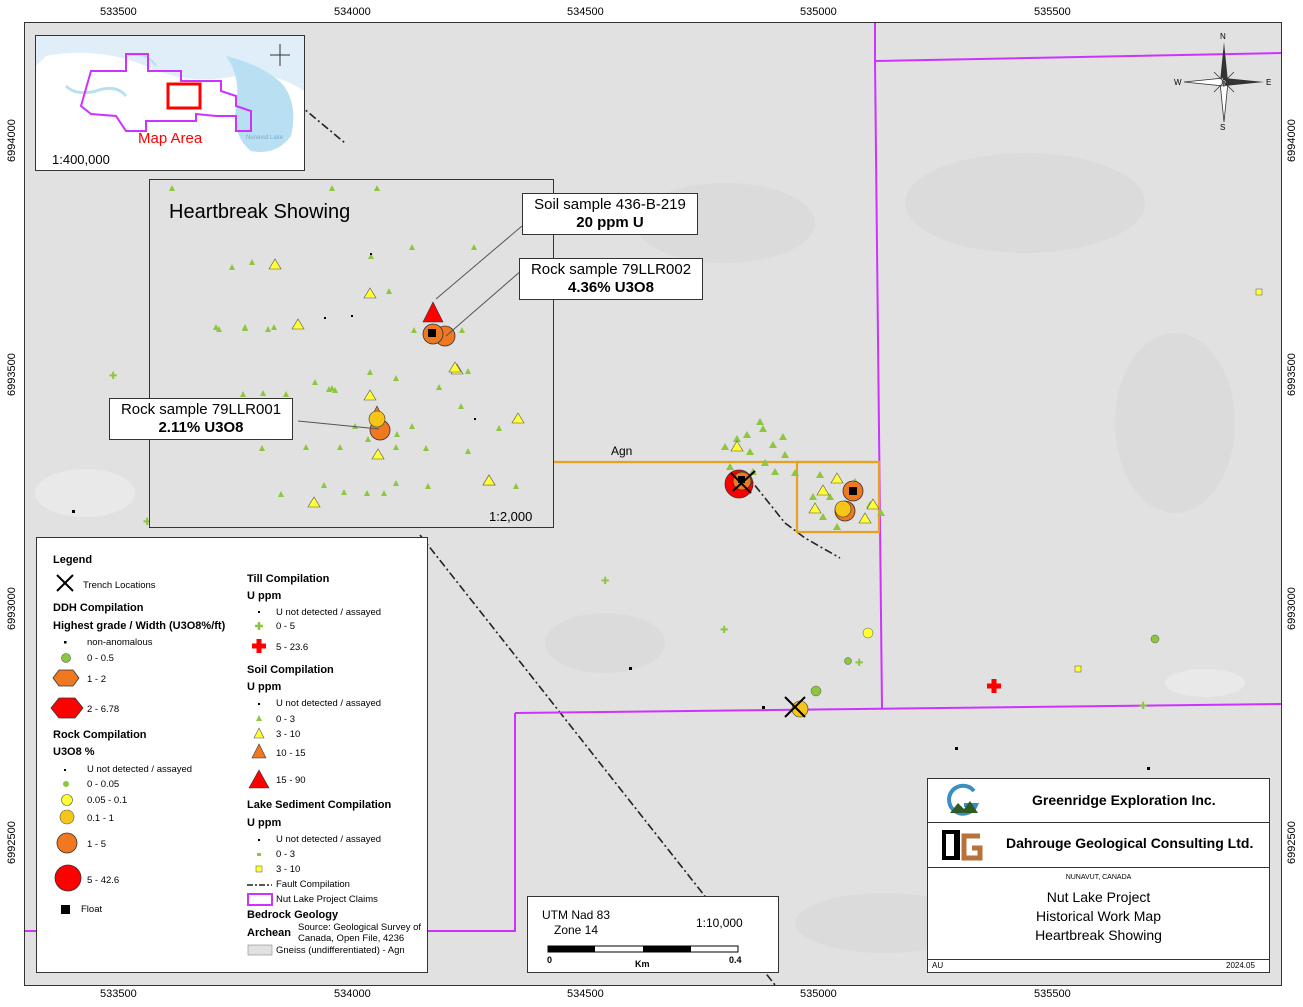 The image size is (1303, 1007). I want to click on legend-till-title: Till Compilation, so click(288, 579).